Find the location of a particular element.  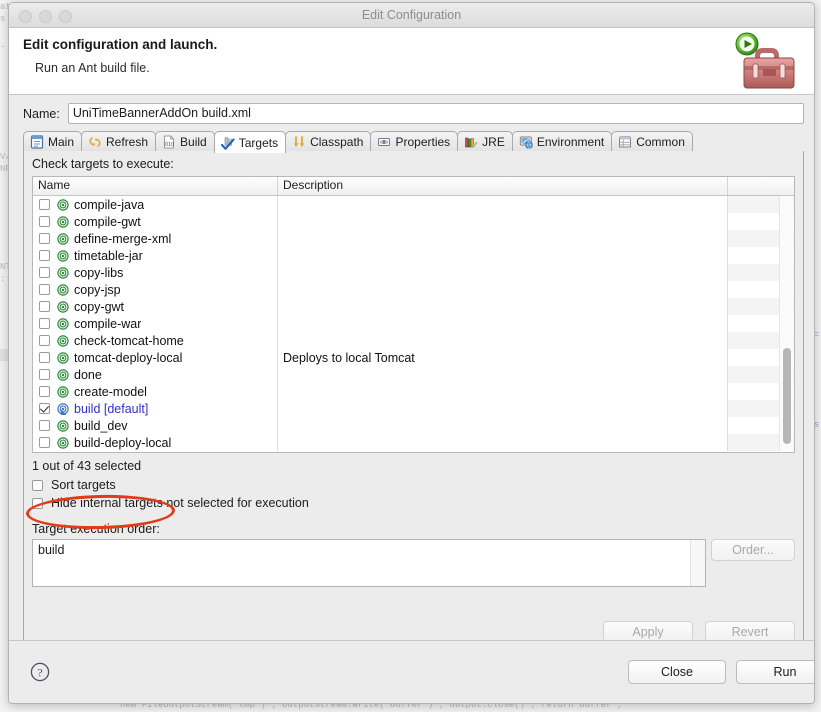

table-row: compile-war is located at coordinates (413, 323).